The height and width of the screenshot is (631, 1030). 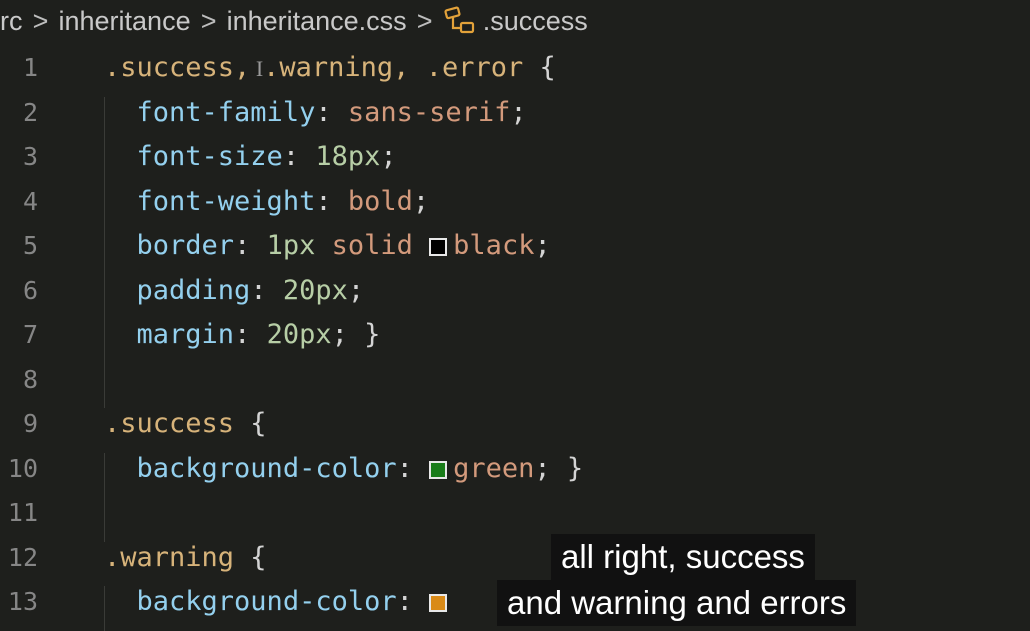 I want to click on code-line: 6 padding: 20px;, so click(x=515, y=291).